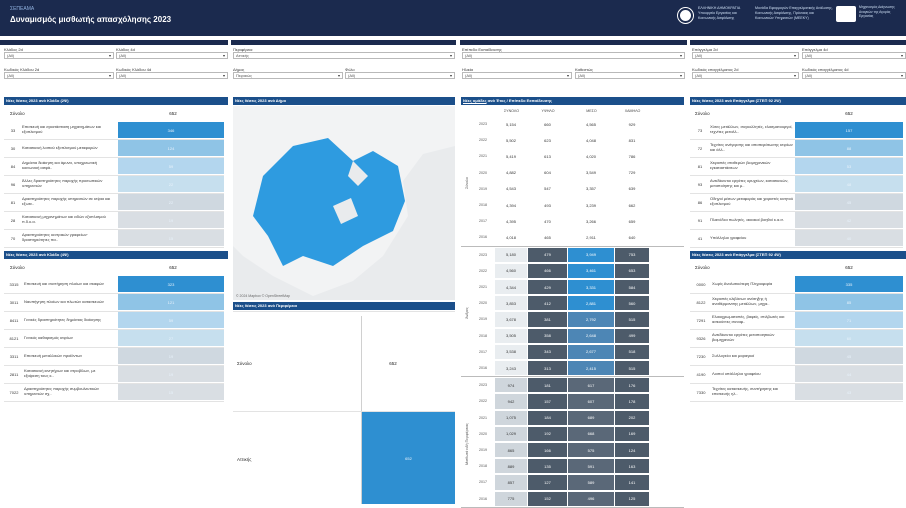 Image resolution: width=906 pixels, height=508 pixels. What do you see at coordinates (632, 385) in the screenshot?
I see `edu-cell: 176` at bounding box center [632, 385].